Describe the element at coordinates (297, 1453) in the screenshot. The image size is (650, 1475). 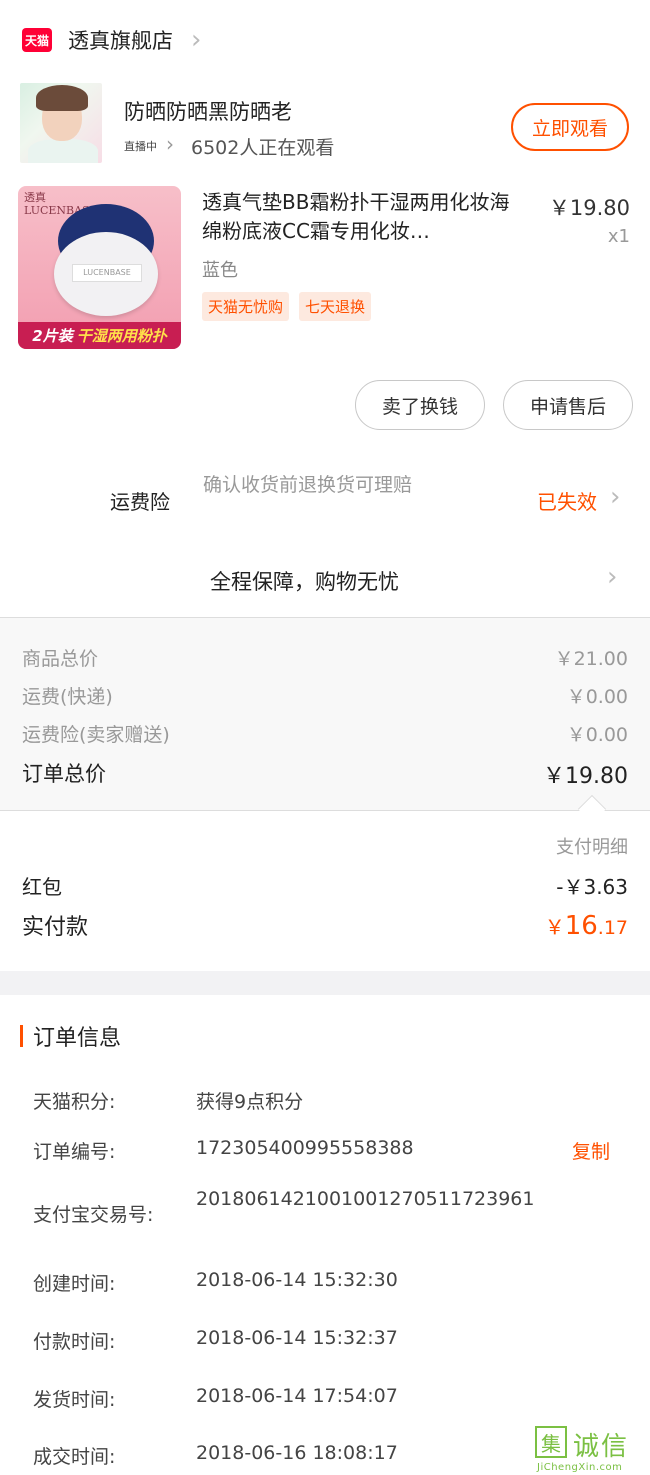
I see `order-info-value: 2018-06-16 18:08:17` at that location.